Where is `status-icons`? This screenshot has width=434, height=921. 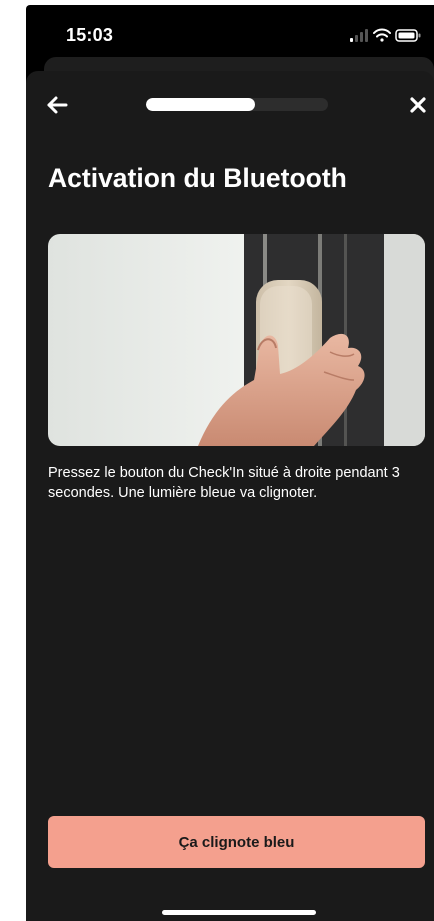
status-icons is located at coordinates (385, 35).